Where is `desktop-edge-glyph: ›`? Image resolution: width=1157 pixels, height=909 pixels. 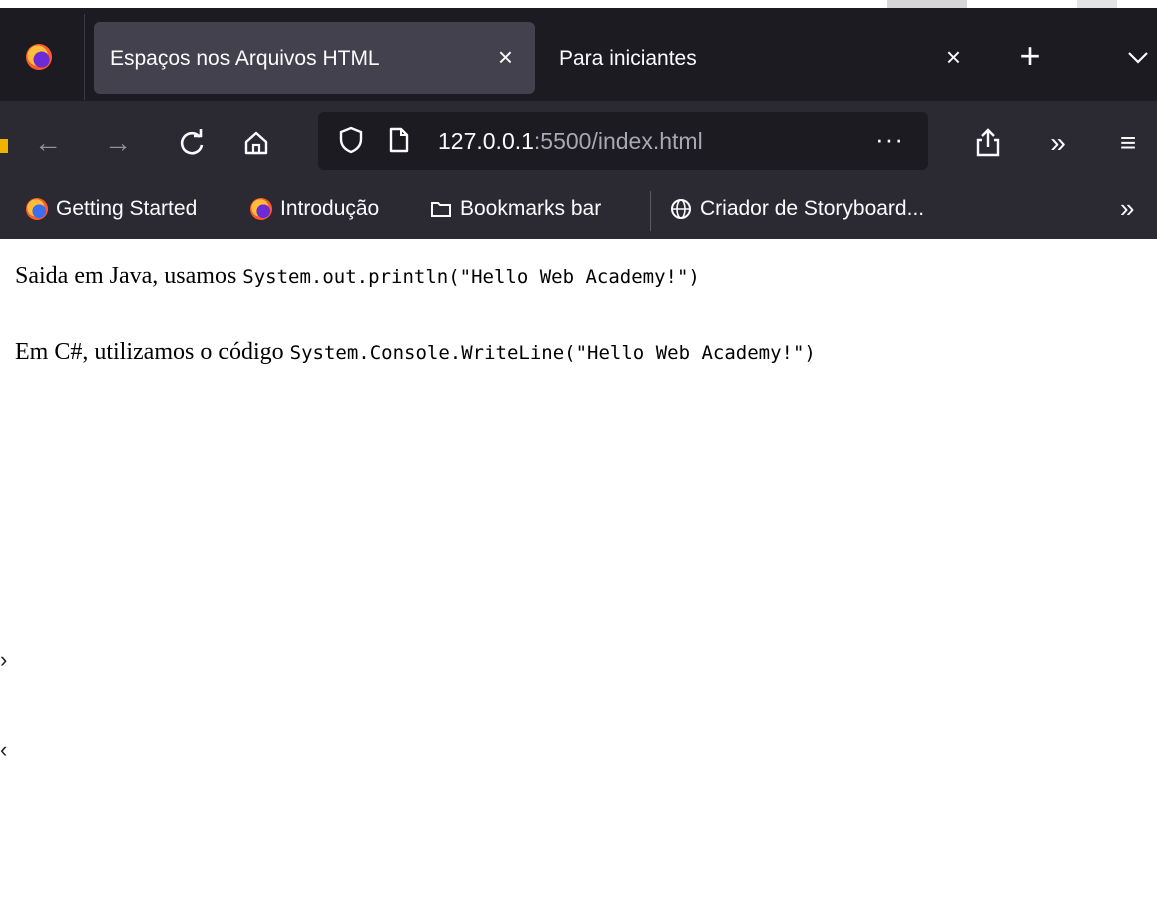 desktop-edge-glyph: › is located at coordinates (4, 659).